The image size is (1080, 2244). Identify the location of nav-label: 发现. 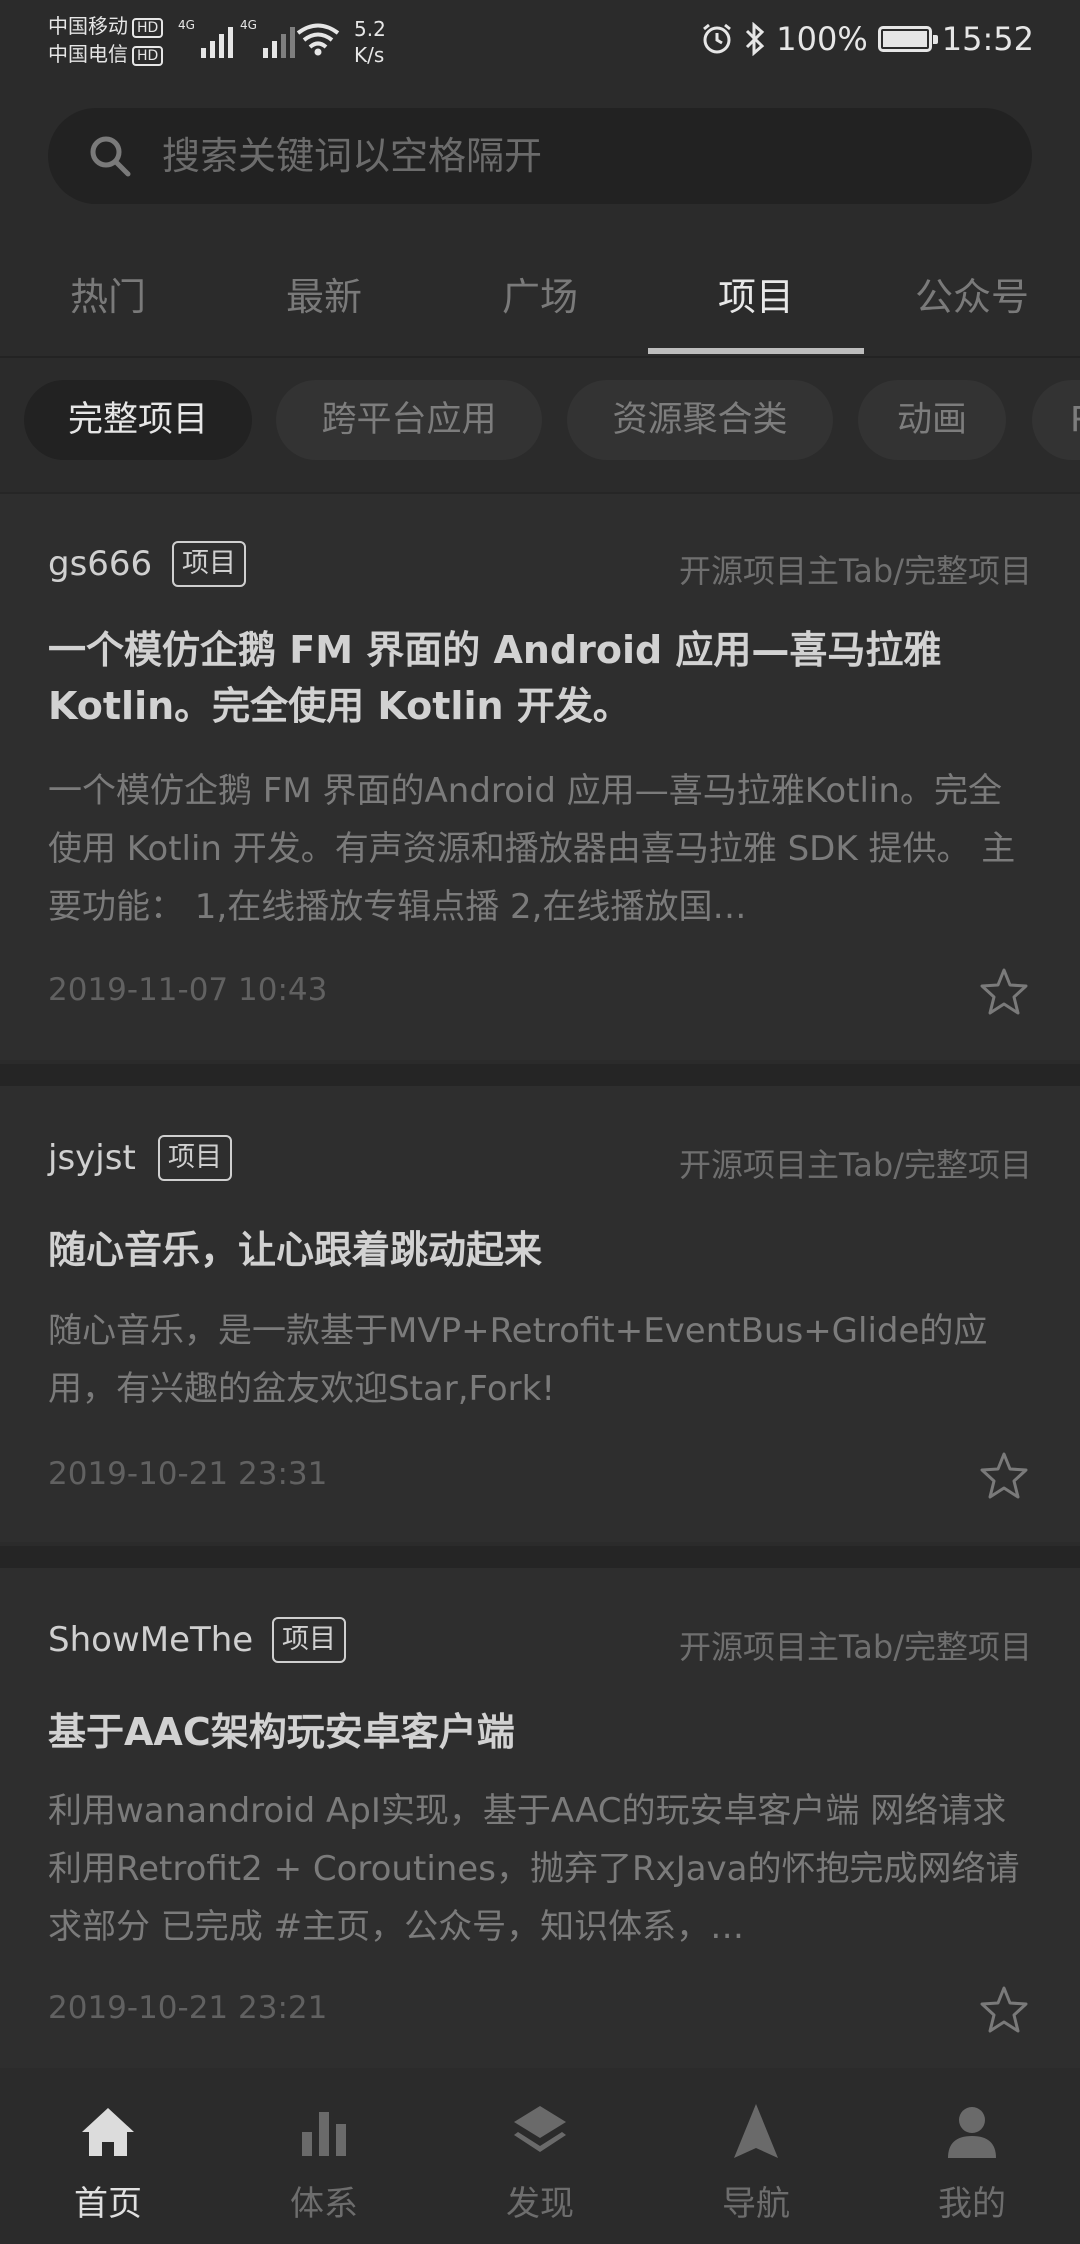
(540, 2204).